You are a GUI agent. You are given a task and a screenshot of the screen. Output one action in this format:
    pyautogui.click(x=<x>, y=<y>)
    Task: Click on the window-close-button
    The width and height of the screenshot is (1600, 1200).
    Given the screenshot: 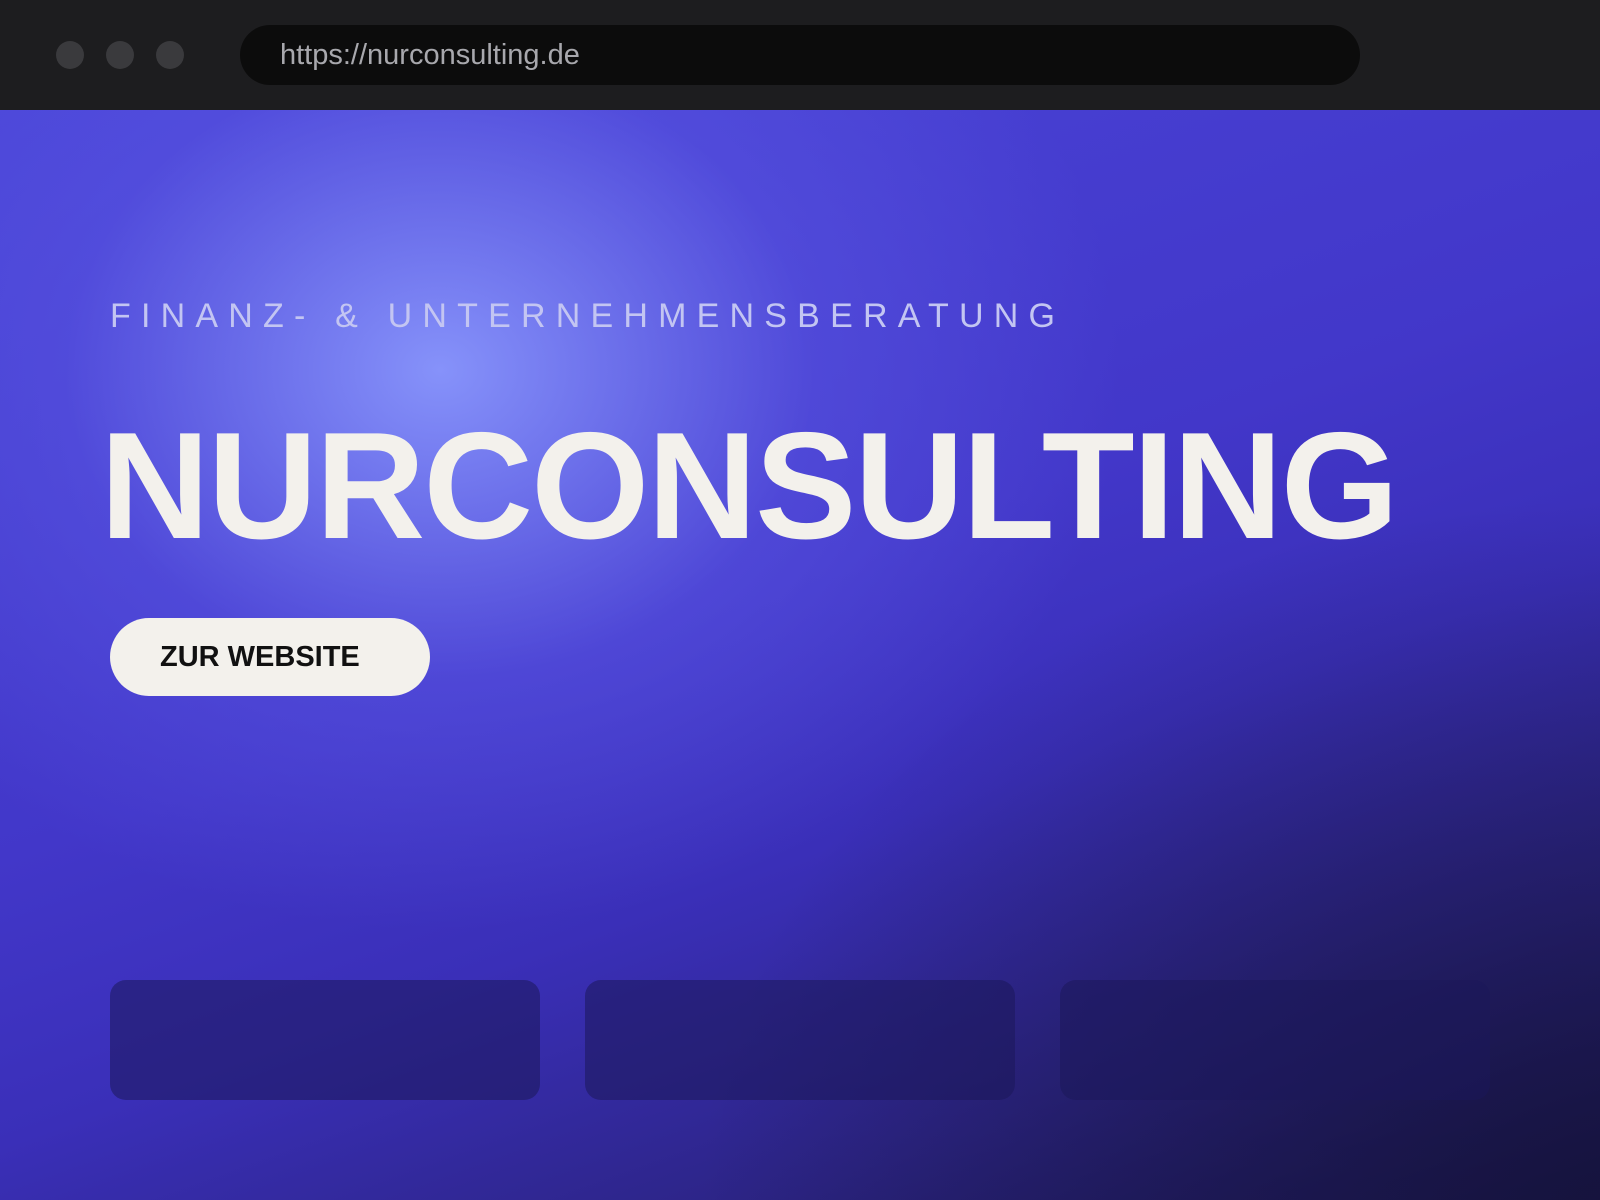 What is the action you would take?
    pyautogui.click(x=70, y=55)
    